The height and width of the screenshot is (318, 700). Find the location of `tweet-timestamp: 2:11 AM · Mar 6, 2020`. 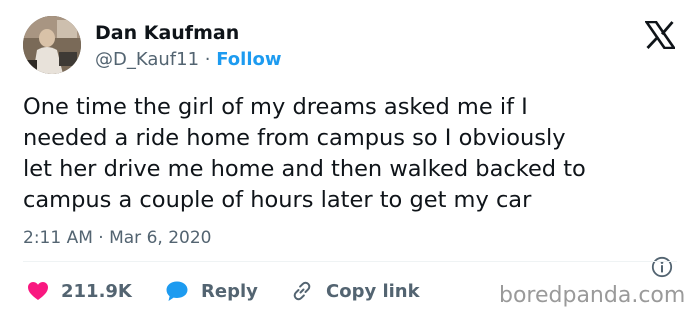

tweet-timestamp: 2:11 AM · Mar 6, 2020 is located at coordinates (117, 238).